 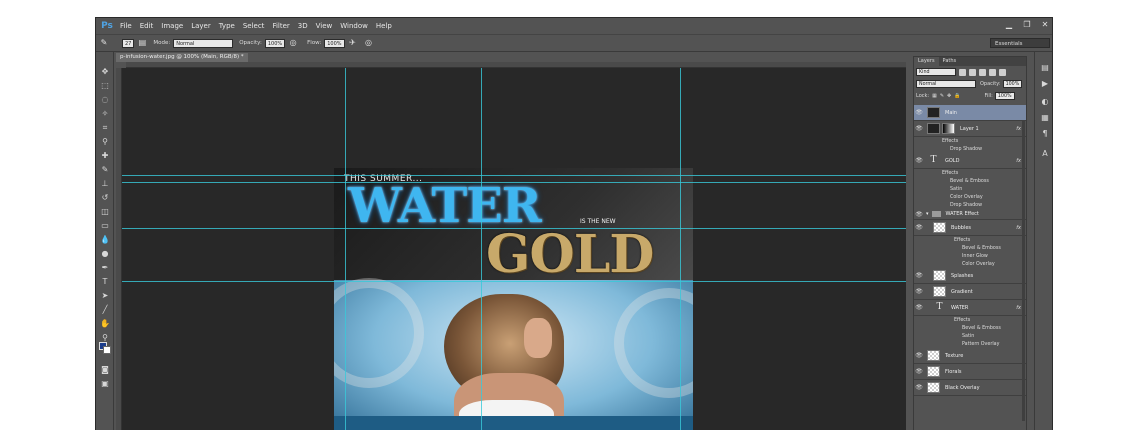 What do you see at coordinates (942, 96) in the screenshot?
I see `lock-paint-icon: ✎` at bounding box center [942, 96].